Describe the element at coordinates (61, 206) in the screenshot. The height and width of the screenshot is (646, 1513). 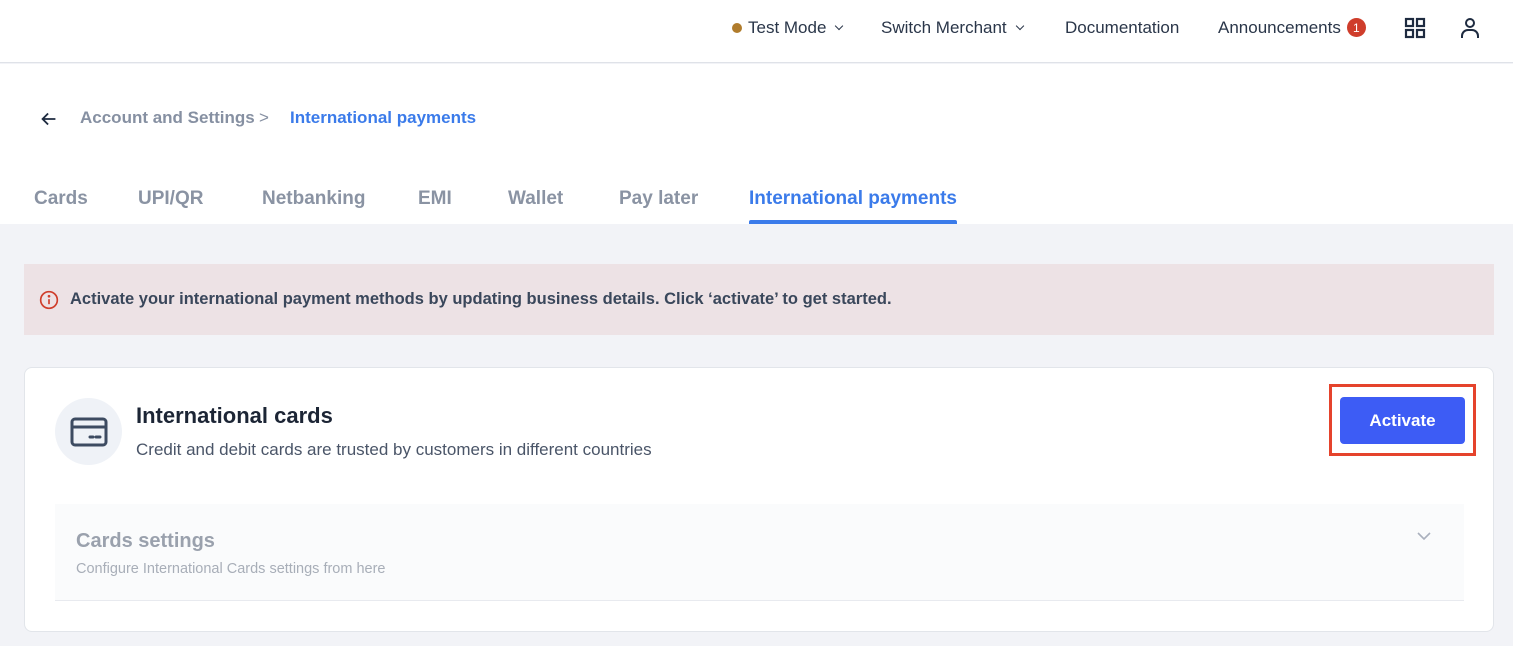
I see `tab-cards: Cards` at that location.